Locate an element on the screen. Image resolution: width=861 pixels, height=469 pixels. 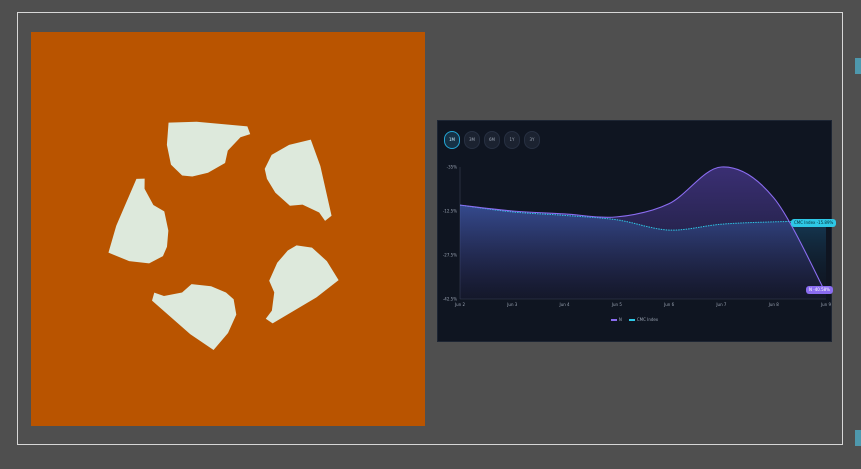
y-tick-label: -27.5% is located at coordinates (450, 255).